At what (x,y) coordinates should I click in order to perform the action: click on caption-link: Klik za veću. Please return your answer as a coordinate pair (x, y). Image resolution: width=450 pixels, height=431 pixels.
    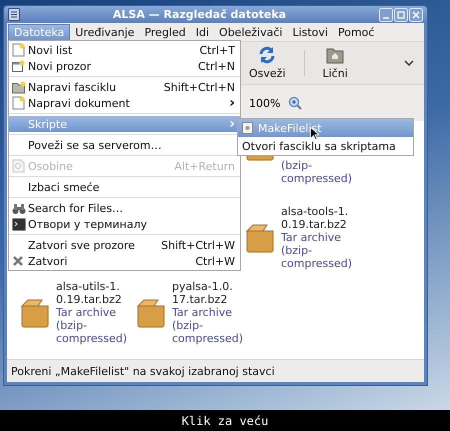
    Looking at the image, I should click on (225, 421).